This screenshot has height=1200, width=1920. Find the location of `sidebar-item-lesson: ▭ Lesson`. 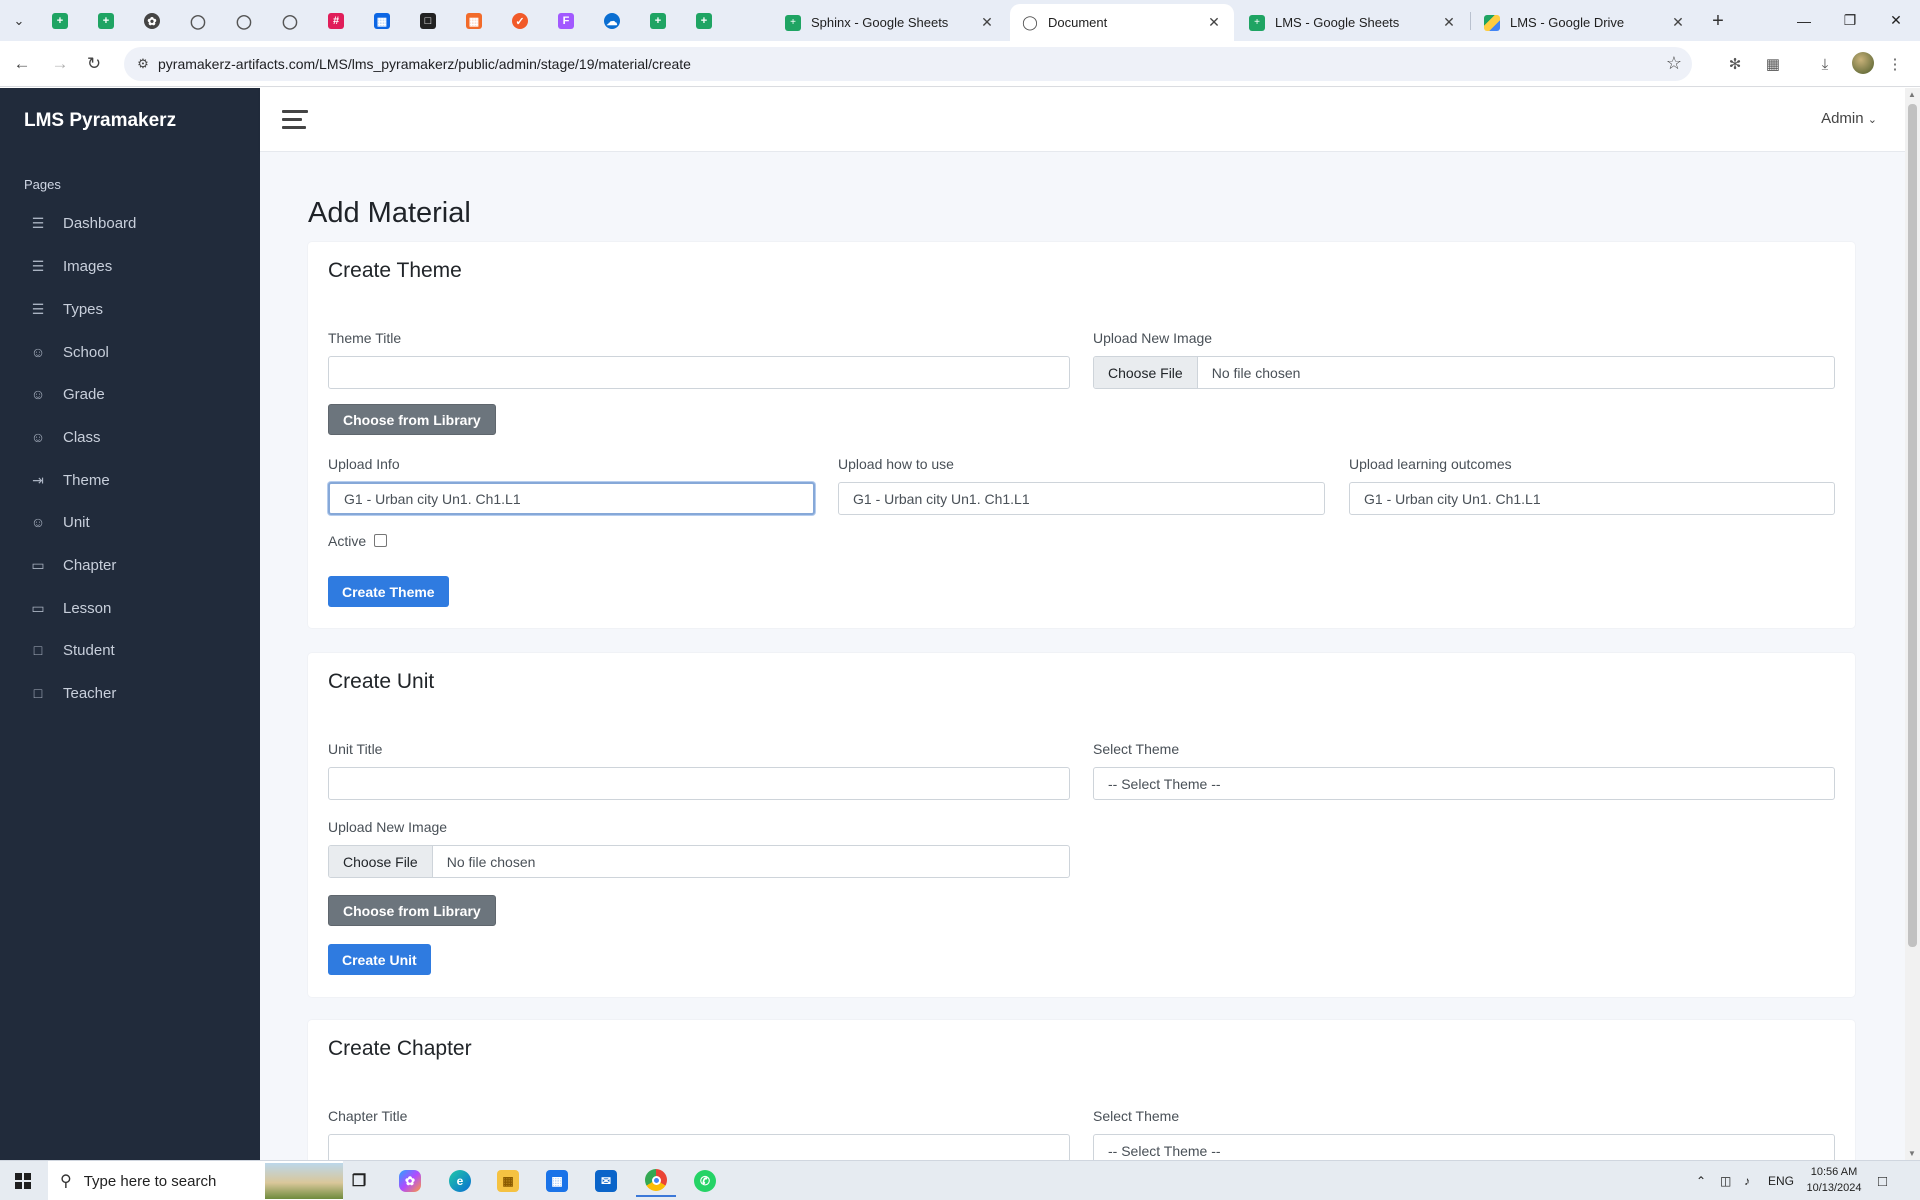

sidebar-item-lesson: ▭ Lesson is located at coordinates (130, 608).